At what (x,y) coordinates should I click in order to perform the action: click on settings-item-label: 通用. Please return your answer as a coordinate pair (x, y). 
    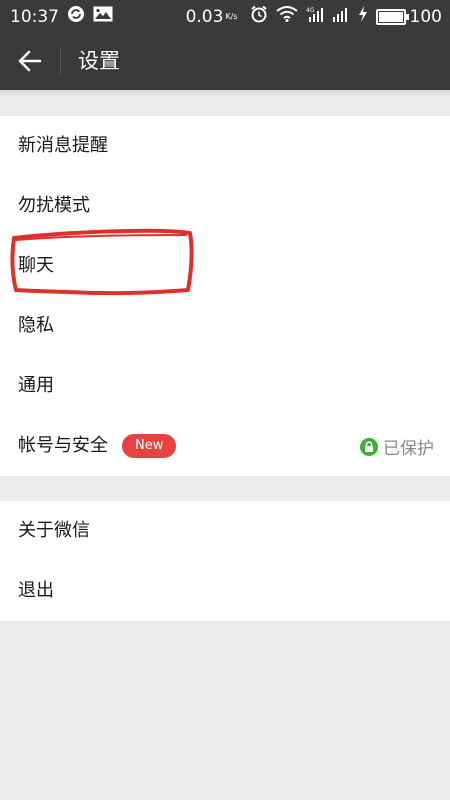
    Looking at the image, I should click on (36, 385).